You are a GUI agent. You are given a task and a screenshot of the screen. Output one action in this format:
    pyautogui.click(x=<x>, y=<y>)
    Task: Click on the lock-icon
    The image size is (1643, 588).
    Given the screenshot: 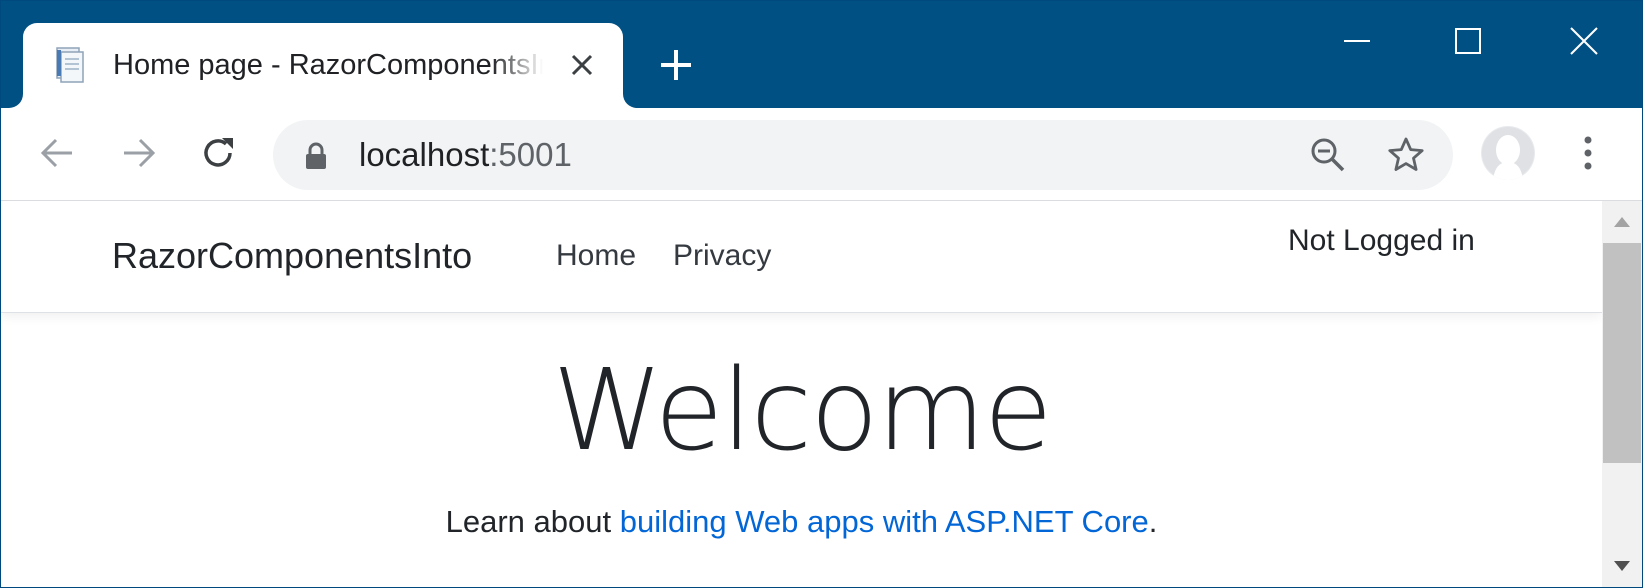 What is the action you would take?
    pyautogui.click(x=316, y=156)
    